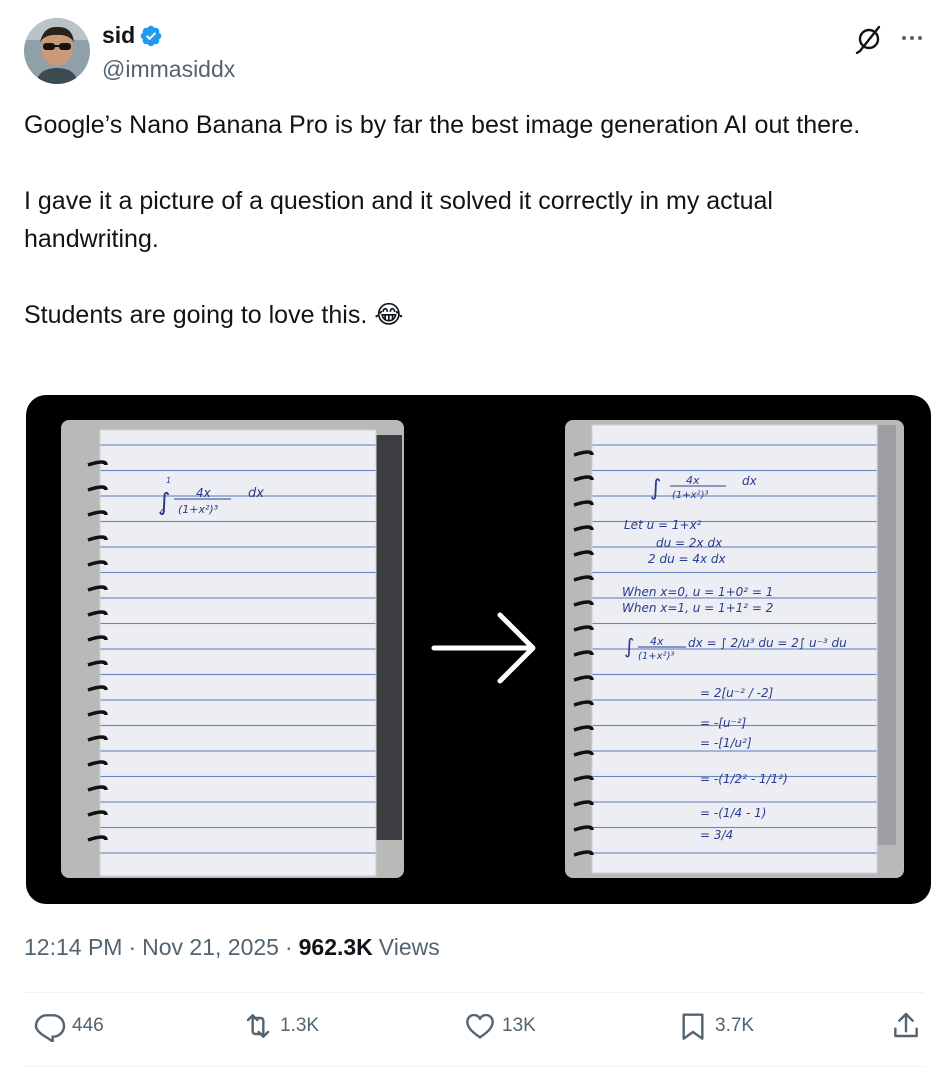 This screenshot has width=948, height=1070. I want to click on reply-count: 446, so click(88, 1025).